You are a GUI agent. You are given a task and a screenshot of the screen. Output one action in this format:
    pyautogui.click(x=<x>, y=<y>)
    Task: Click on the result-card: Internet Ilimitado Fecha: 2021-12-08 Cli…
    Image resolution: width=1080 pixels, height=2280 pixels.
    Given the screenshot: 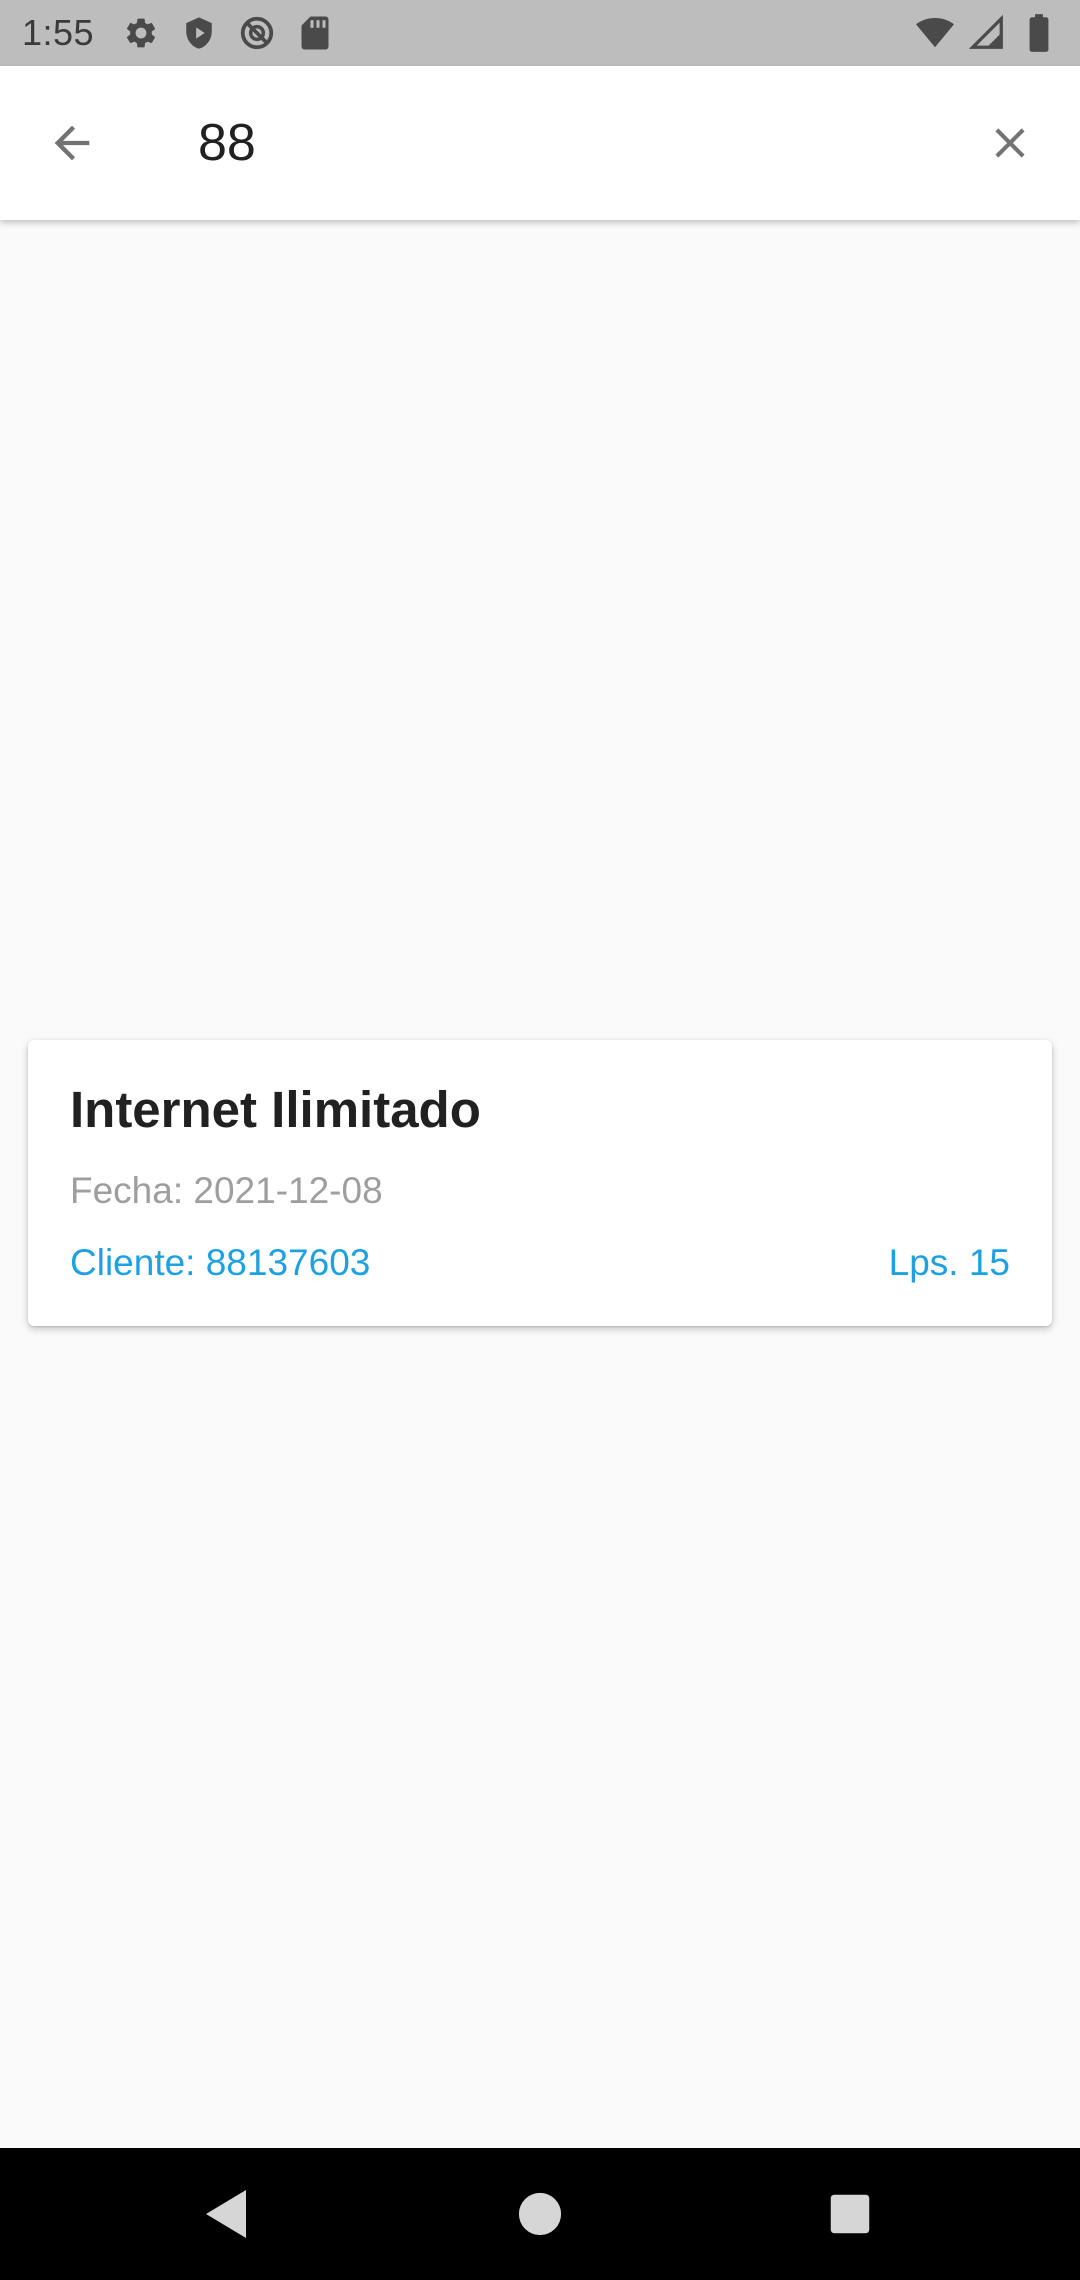 What is the action you would take?
    pyautogui.click(x=540, y=1183)
    